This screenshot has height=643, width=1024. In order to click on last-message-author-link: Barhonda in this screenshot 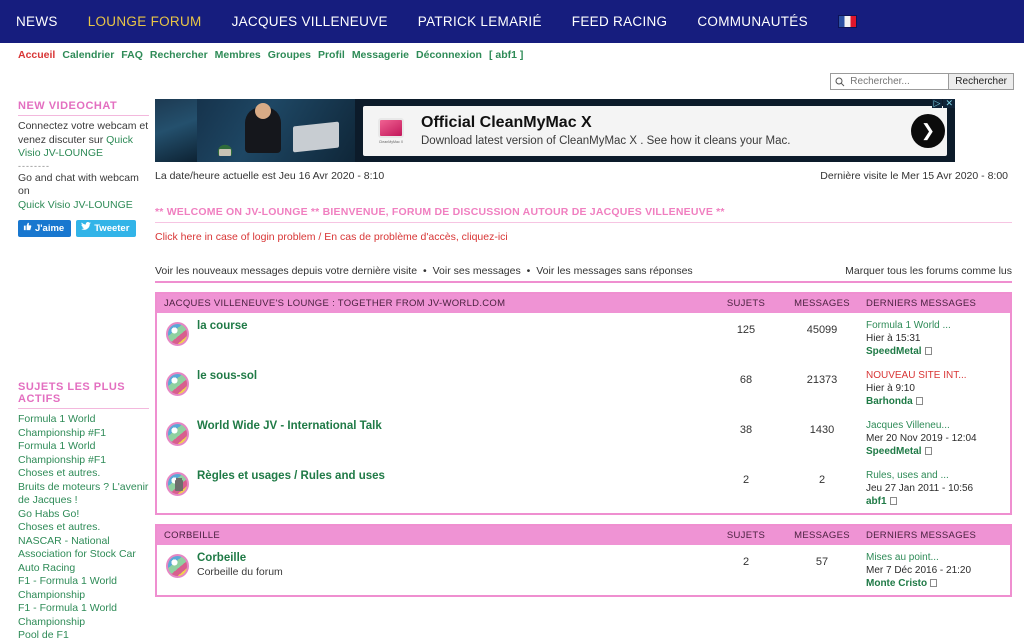, I will do `click(889, 401)`.